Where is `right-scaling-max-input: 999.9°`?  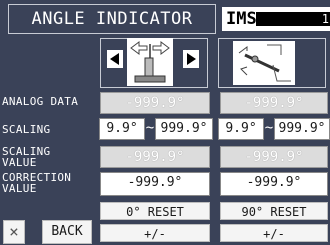
right-scaling-max-input: 999.9° is located at coordinates (302, 129).